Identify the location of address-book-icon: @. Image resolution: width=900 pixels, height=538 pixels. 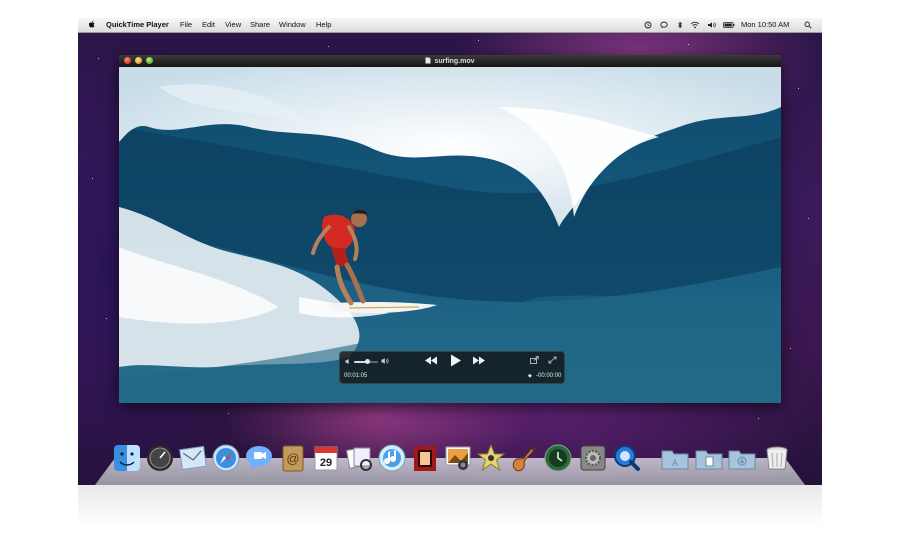
(293, 458).